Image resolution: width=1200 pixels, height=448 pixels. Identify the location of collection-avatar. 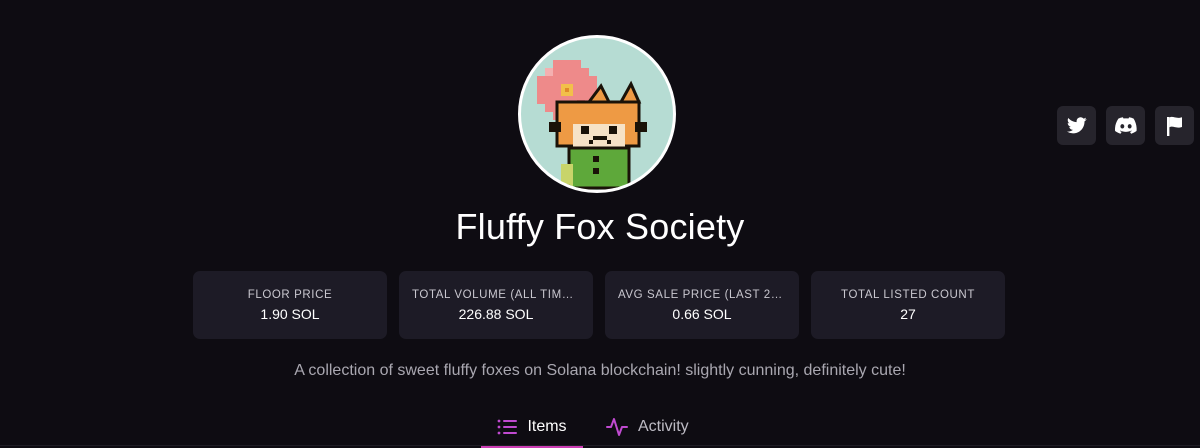
(597, 114).